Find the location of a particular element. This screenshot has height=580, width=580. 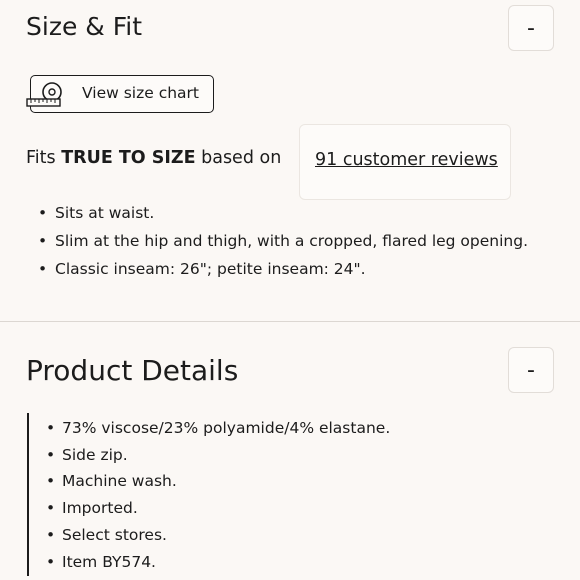

size-fit-title: Size & Fit is located at coordinates (84, 26).